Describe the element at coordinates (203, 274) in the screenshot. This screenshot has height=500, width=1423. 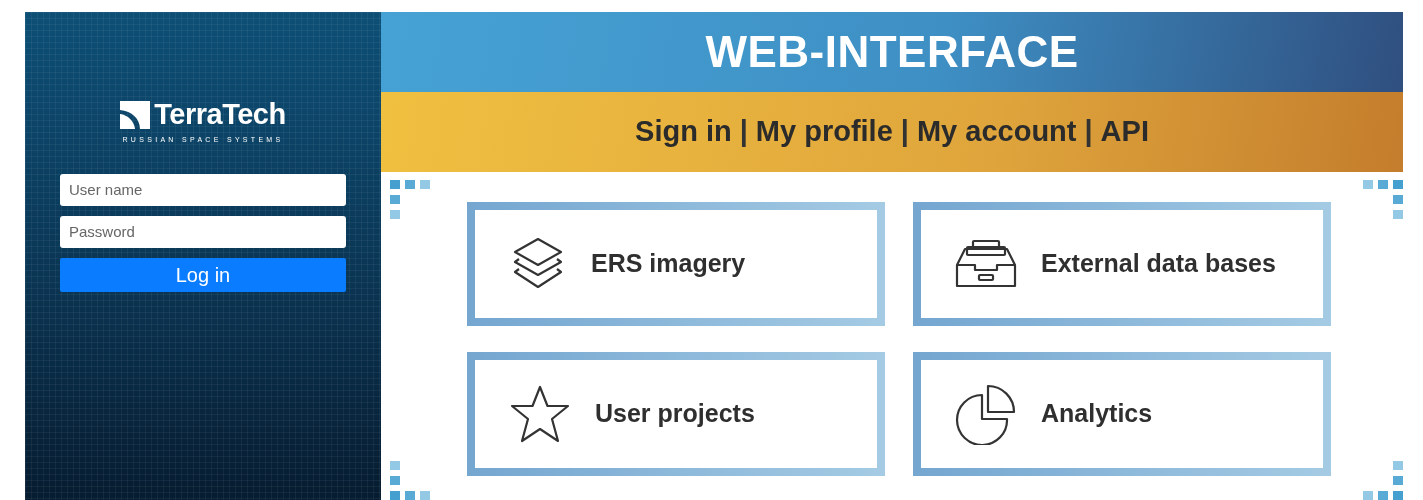
I see `login-button: Log in` at that location.